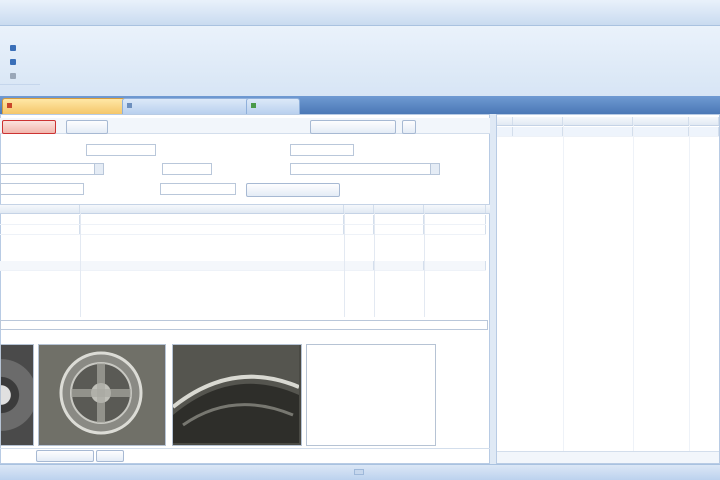 This screenshot has height=480, width=720. What do you see at coordinates (9, 106) in the screenshot?
I see `close-icon` at bounding box center [9, 106].